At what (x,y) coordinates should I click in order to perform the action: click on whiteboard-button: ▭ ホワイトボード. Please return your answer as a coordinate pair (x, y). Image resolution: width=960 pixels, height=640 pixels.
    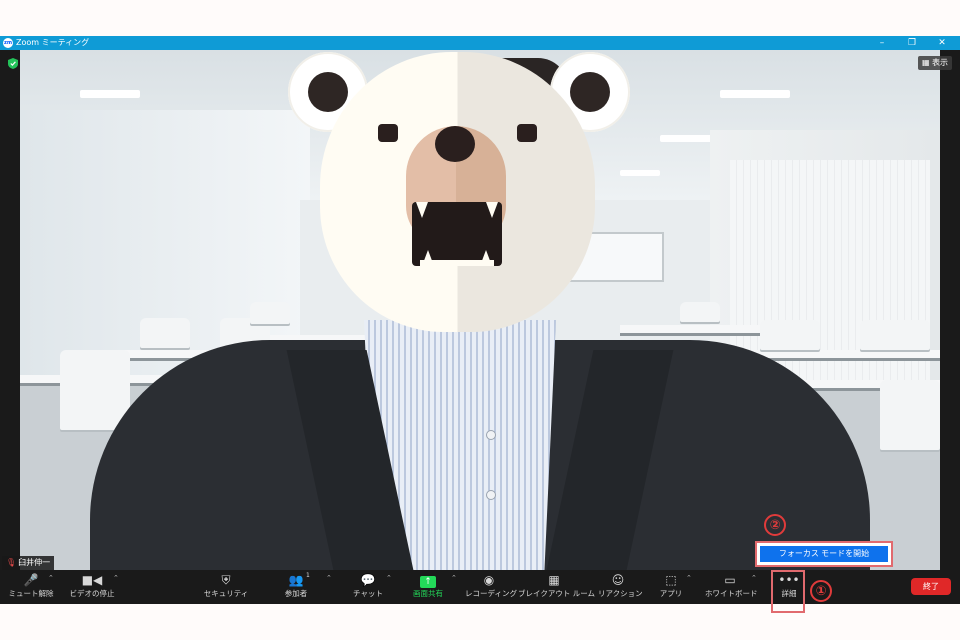
    Looking at the image, I should click on (731, 587).